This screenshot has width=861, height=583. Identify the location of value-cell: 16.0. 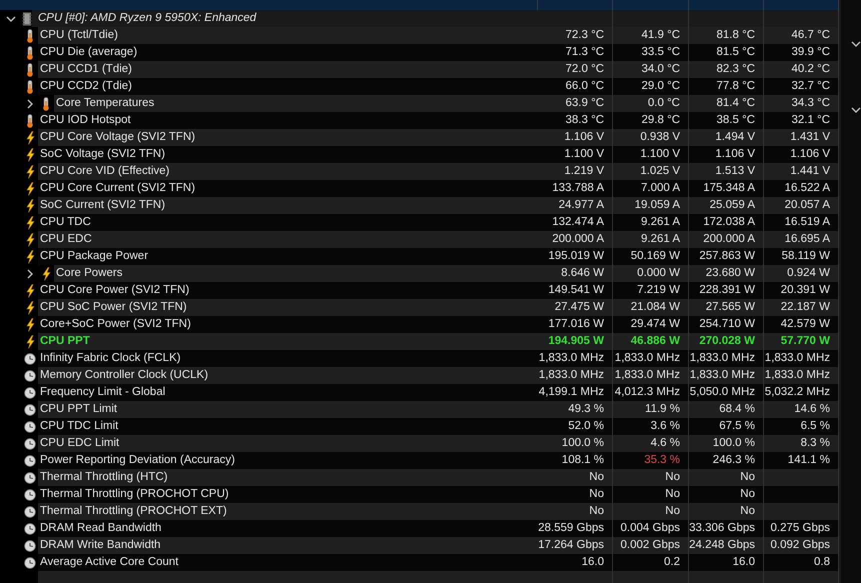
(726, 562).